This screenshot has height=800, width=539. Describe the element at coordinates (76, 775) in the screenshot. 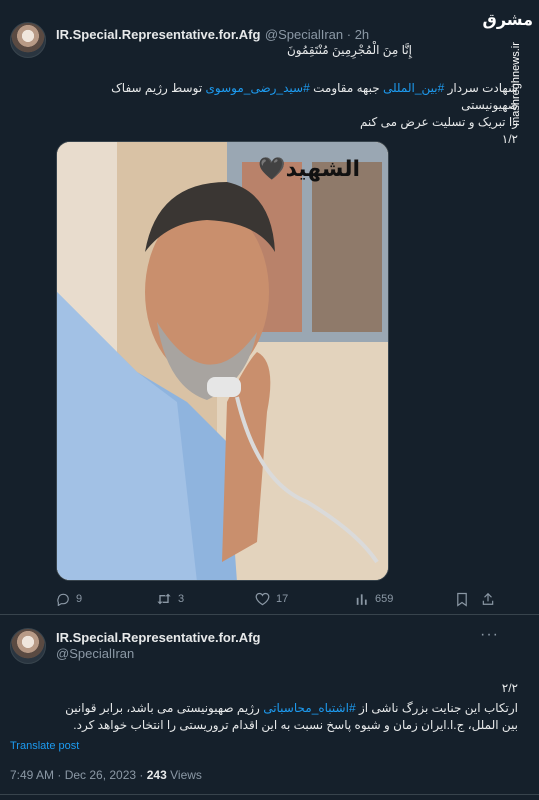

I see `timestamp: 7:49 AM · Dec 26, 2023 ·` at that location.